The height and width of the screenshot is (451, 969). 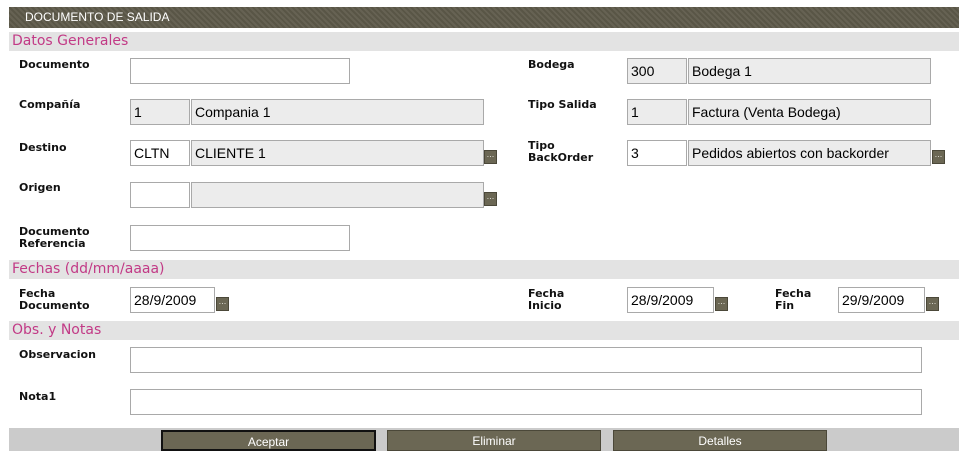 What do you see at coordinates (337, 112) in the screenshot?
I see `compania-name-field: Compania 1` at bounding box center [337, 112].